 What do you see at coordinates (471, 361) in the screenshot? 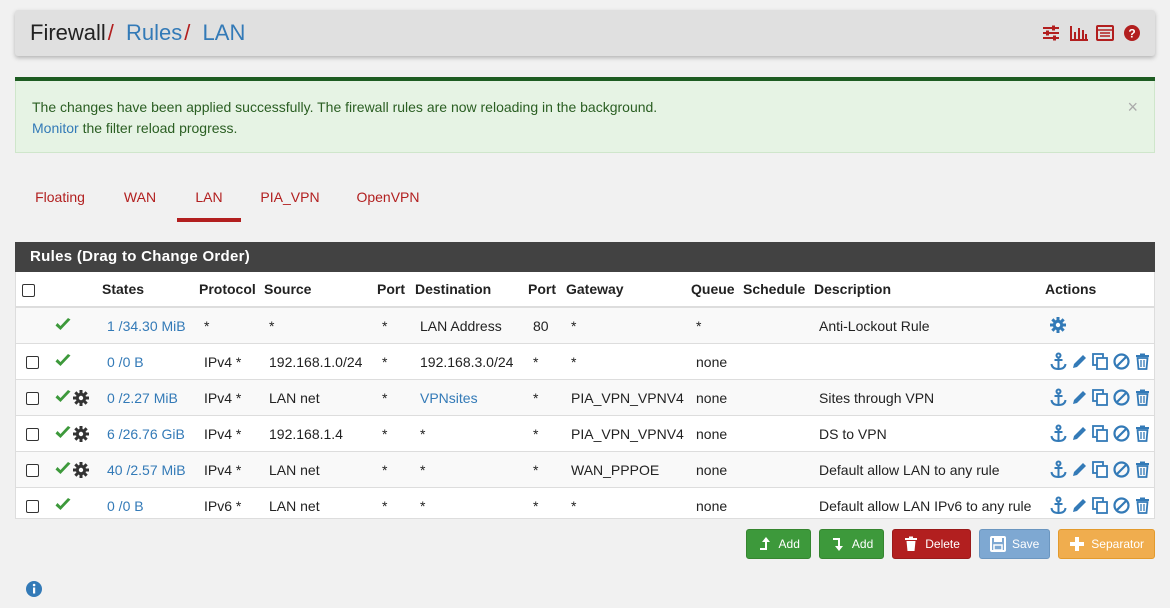
I see `rule-destination: 192.168.3.0/24` at bounding box center [471, 361].